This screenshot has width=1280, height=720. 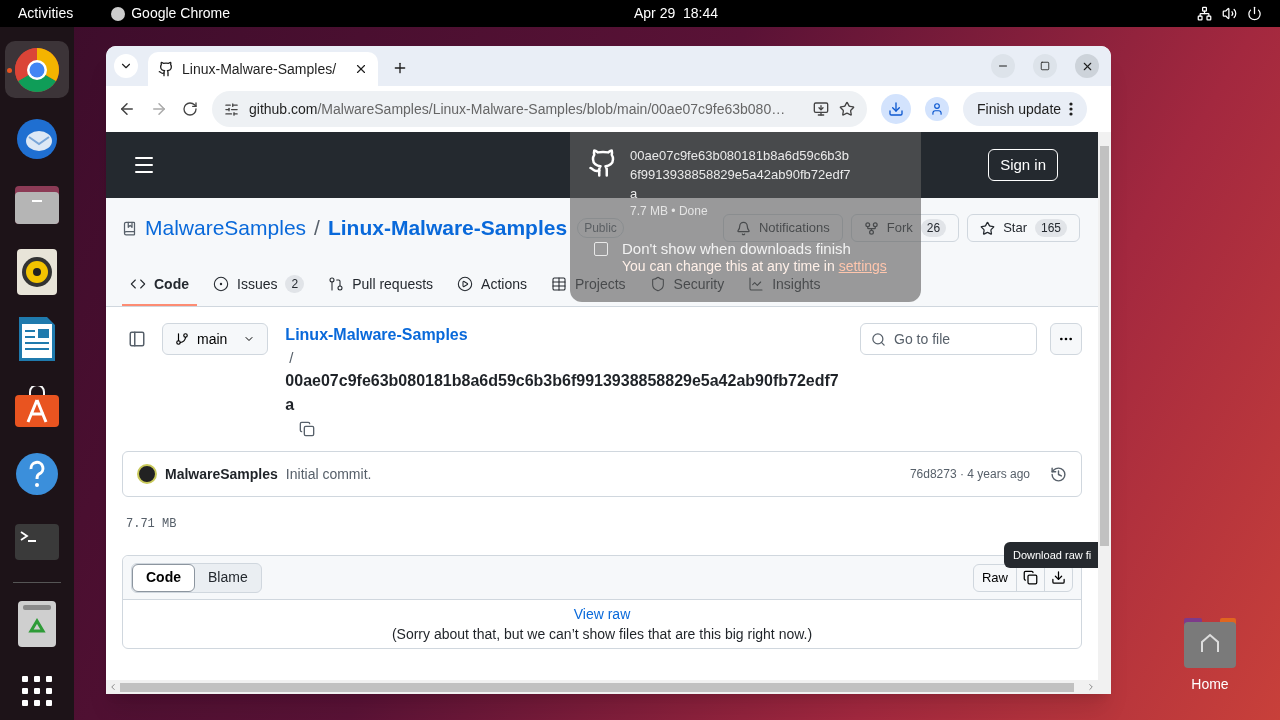 What do you see at coordinates (1025, 109) in the screenshot?
I see `update-button: Finish update` at bounding box center [1025, 109].